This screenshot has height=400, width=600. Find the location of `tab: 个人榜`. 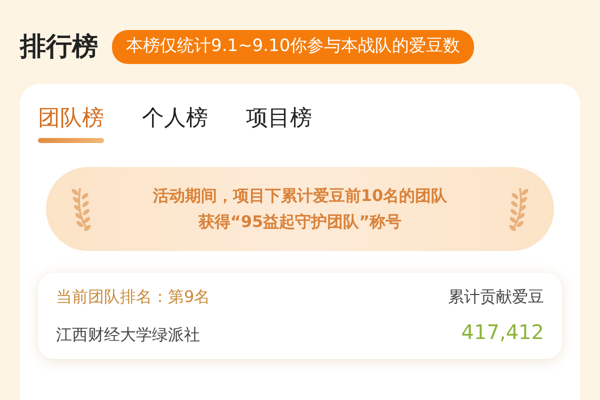

tab: 个人榜 is located at coordinates (175, 122).